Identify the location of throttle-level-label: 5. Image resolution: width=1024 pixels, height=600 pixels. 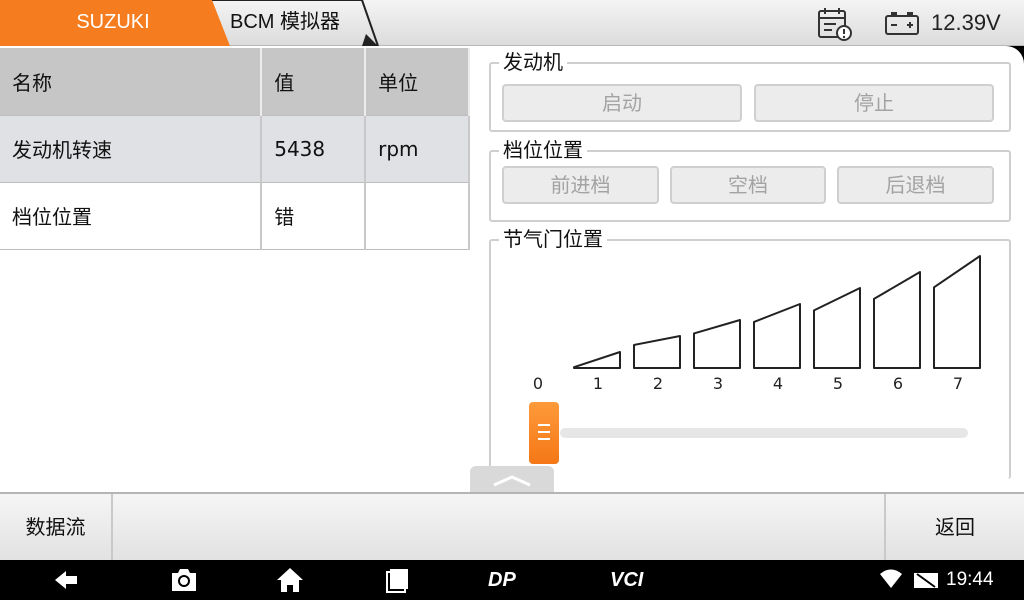
(838, 383).